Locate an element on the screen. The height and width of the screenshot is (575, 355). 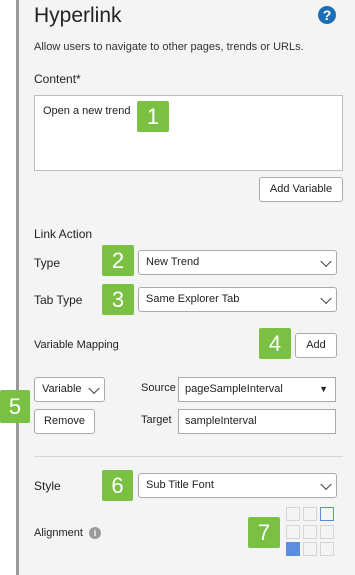
variable-mapping-label: Variable Mapping is located at coordinates (76, 345).